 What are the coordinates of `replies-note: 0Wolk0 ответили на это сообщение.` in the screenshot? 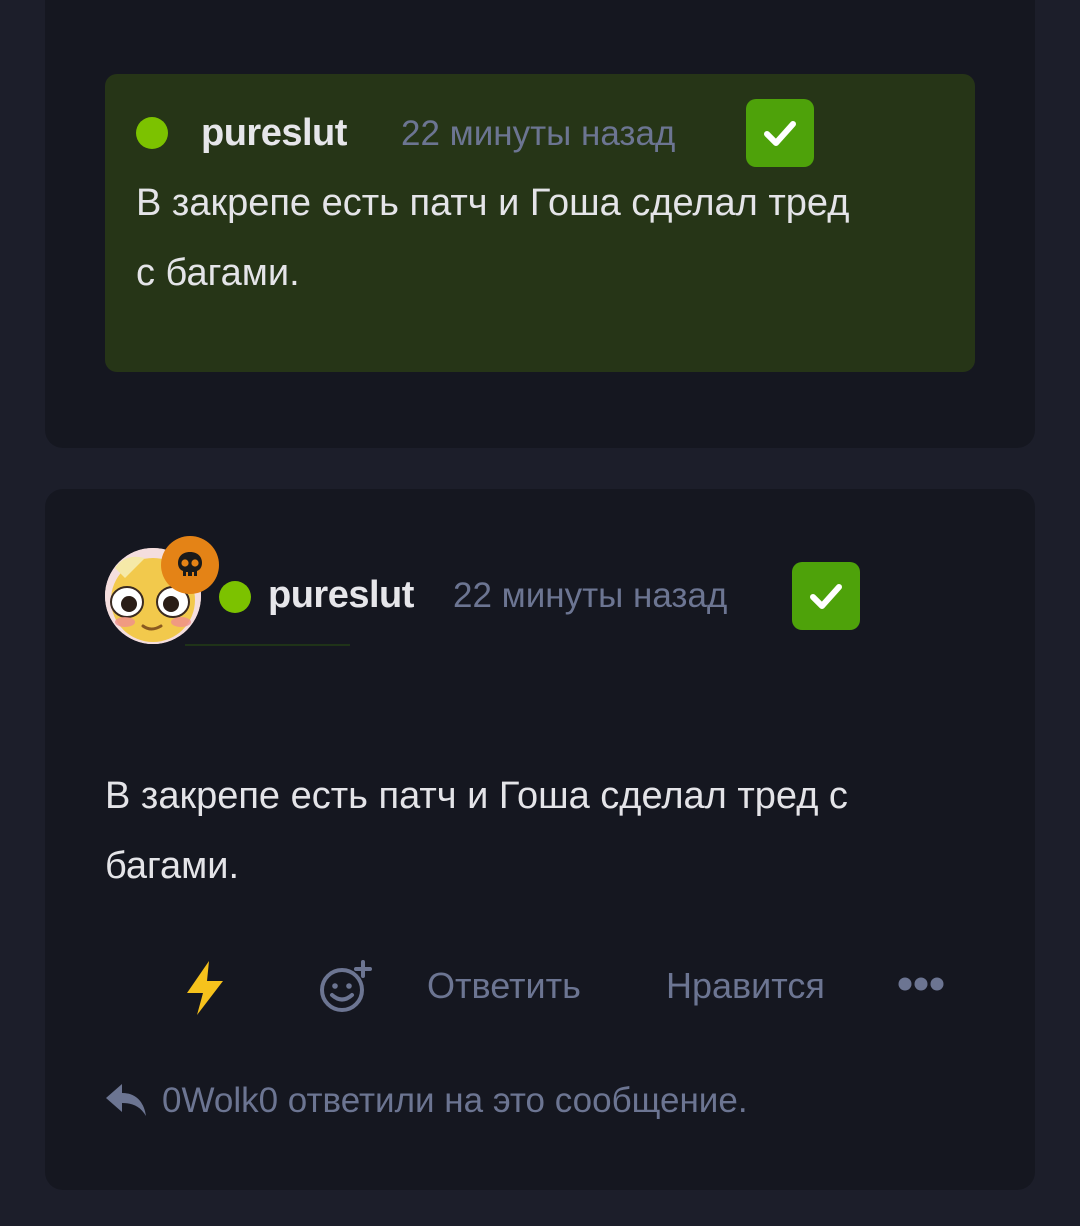 It's located at (455, 1101).